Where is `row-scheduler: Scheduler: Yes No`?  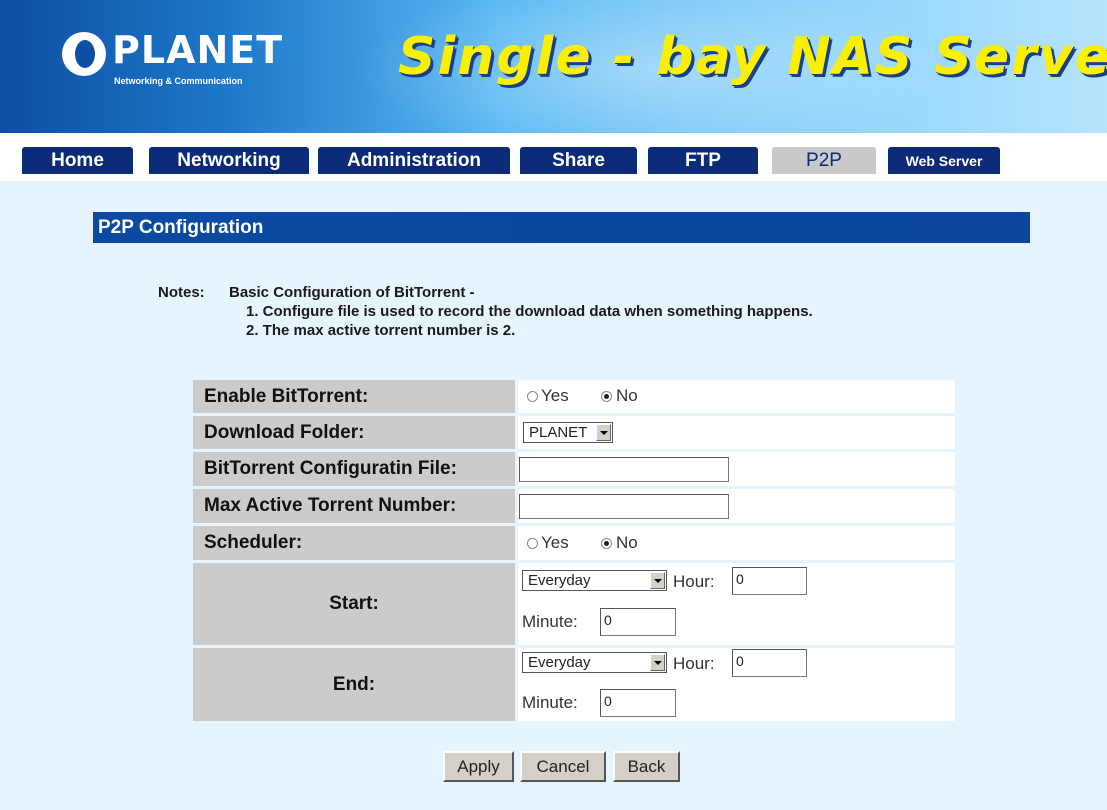
row-scheduler: Scheduler: Yes No is located at coordinates (574, 543).